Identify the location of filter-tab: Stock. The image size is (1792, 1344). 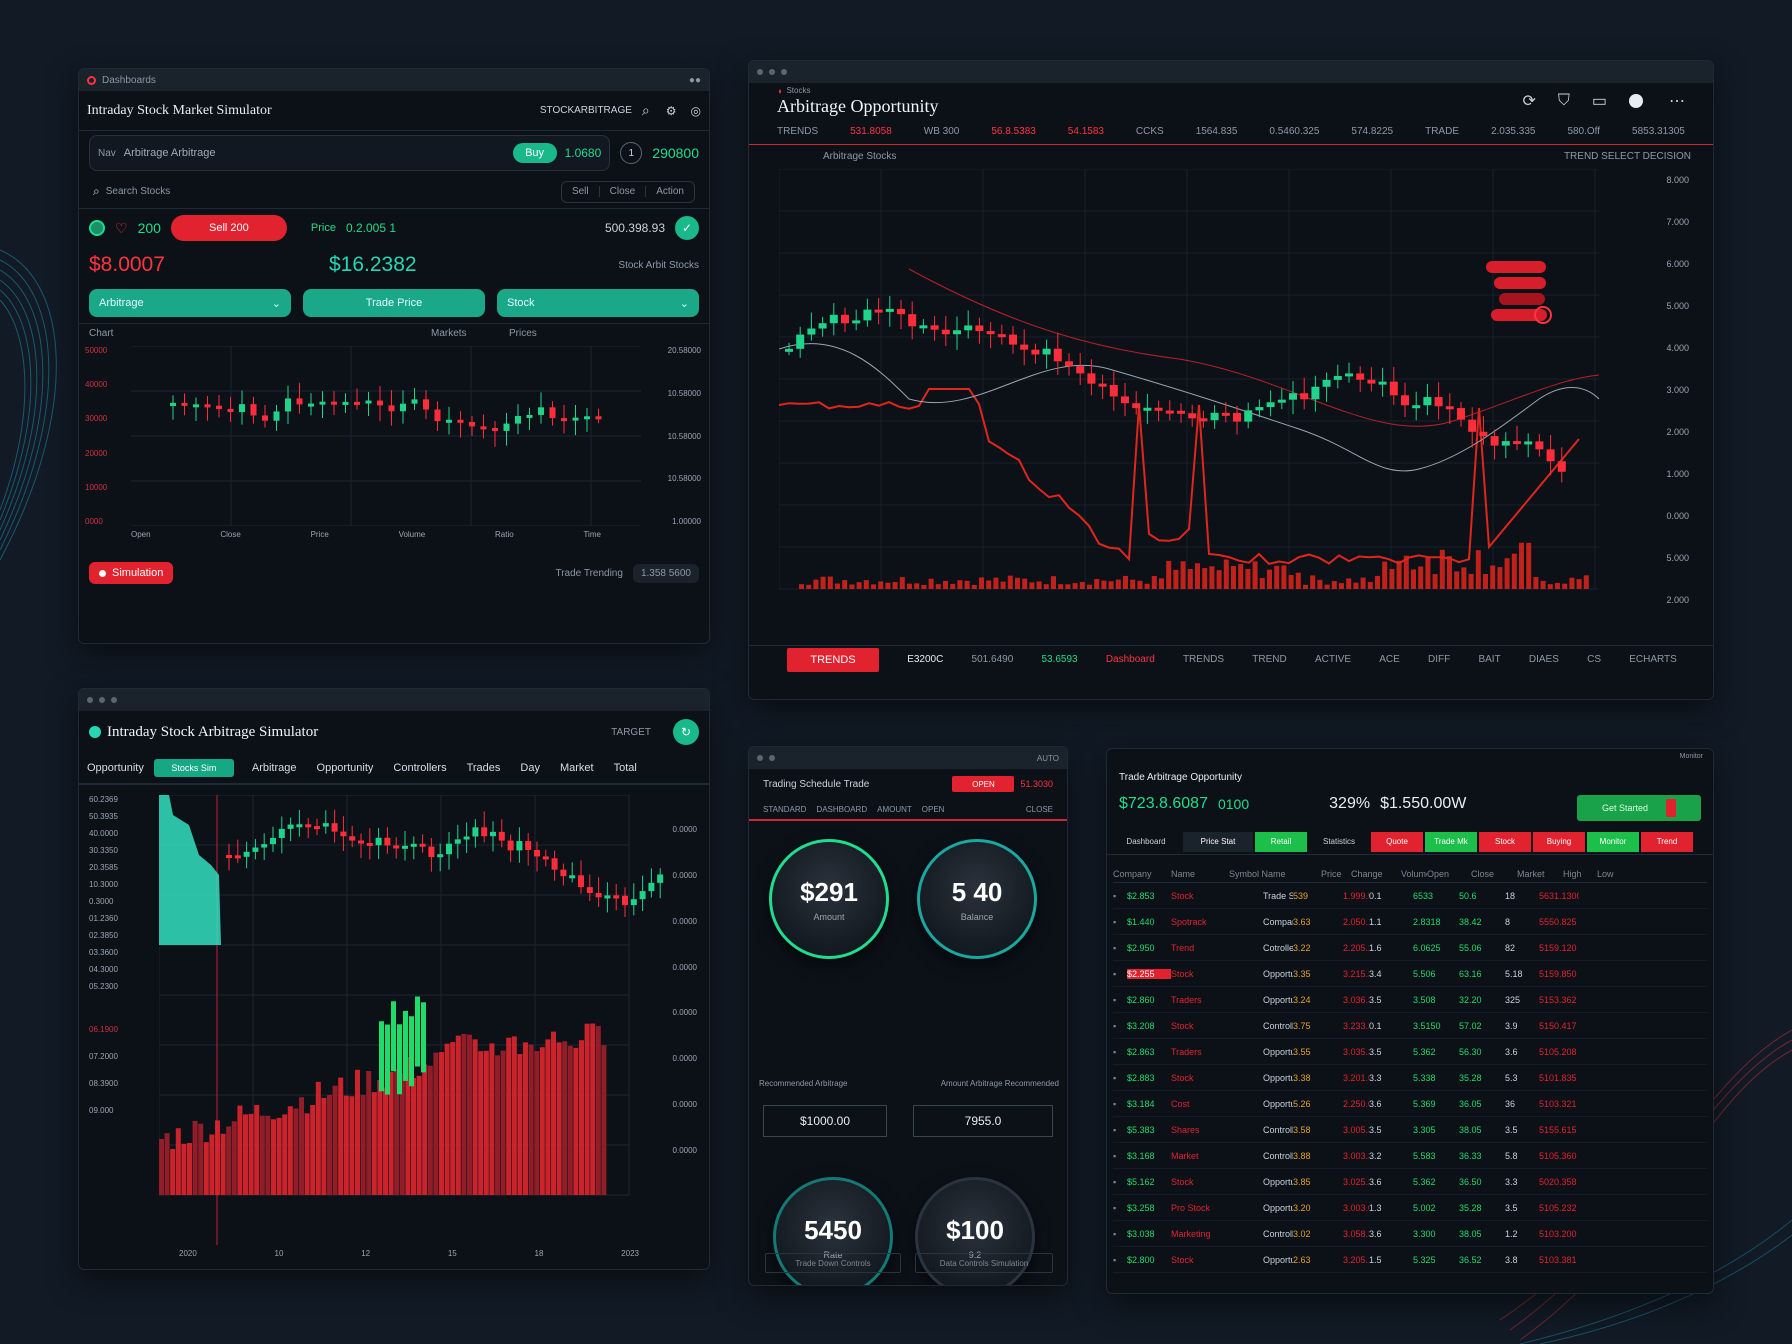
(1505, 841).